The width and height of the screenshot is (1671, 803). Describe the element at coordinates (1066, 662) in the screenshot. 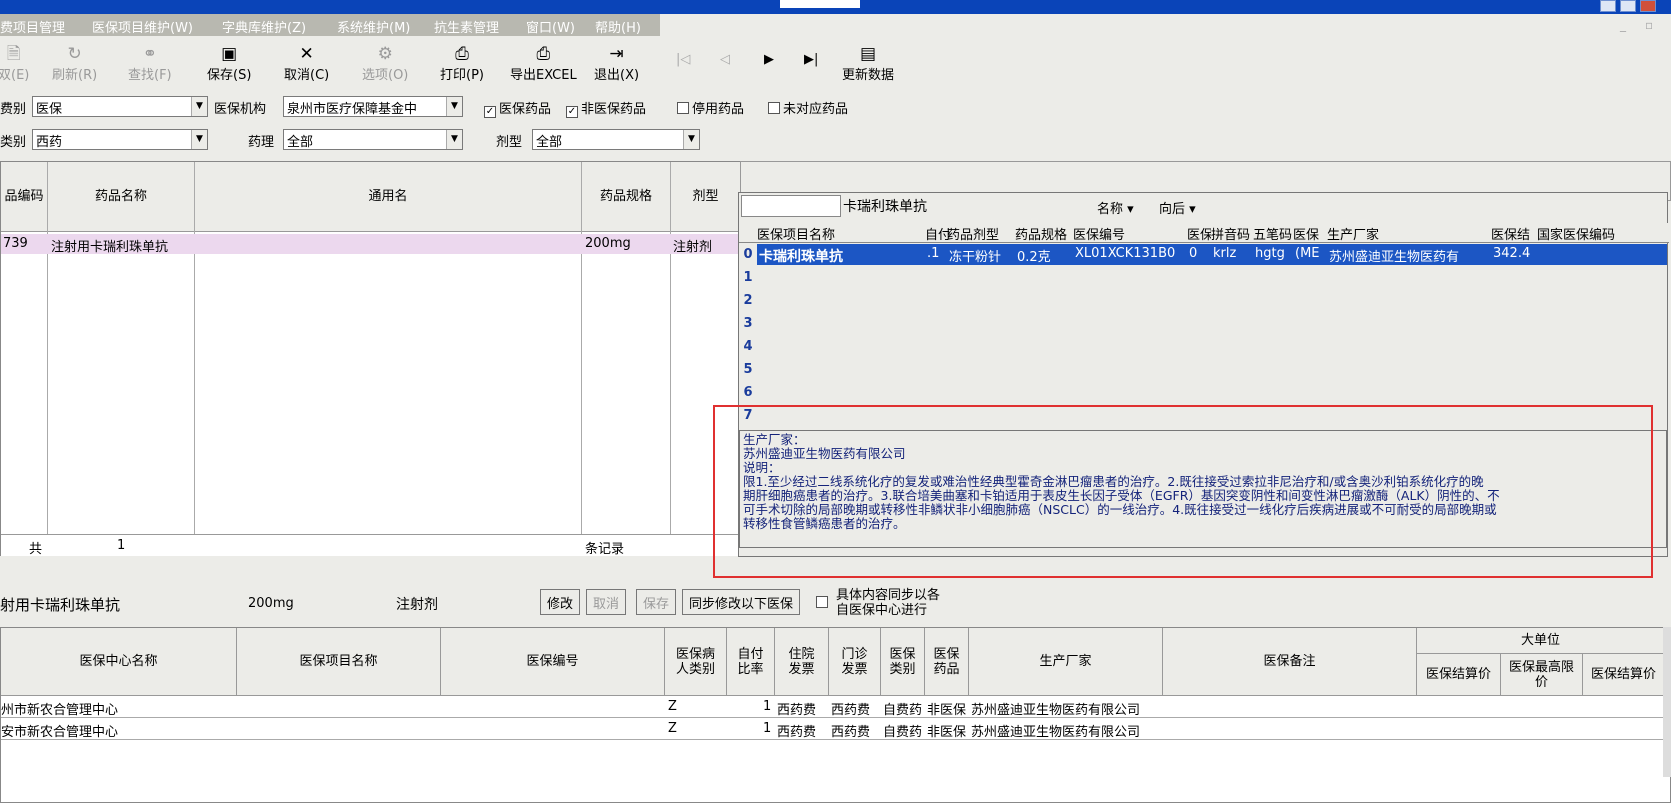

I see `col2-maker: 生产厂家` at that location.